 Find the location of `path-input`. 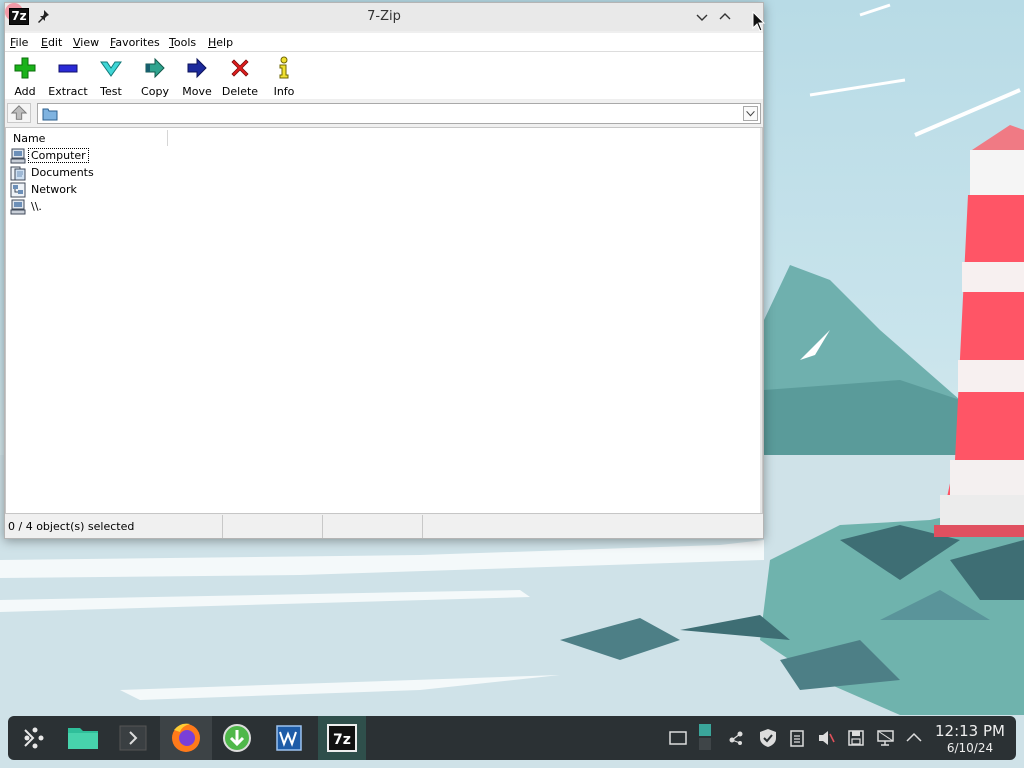

path-input is located at coordinates (399, 113).